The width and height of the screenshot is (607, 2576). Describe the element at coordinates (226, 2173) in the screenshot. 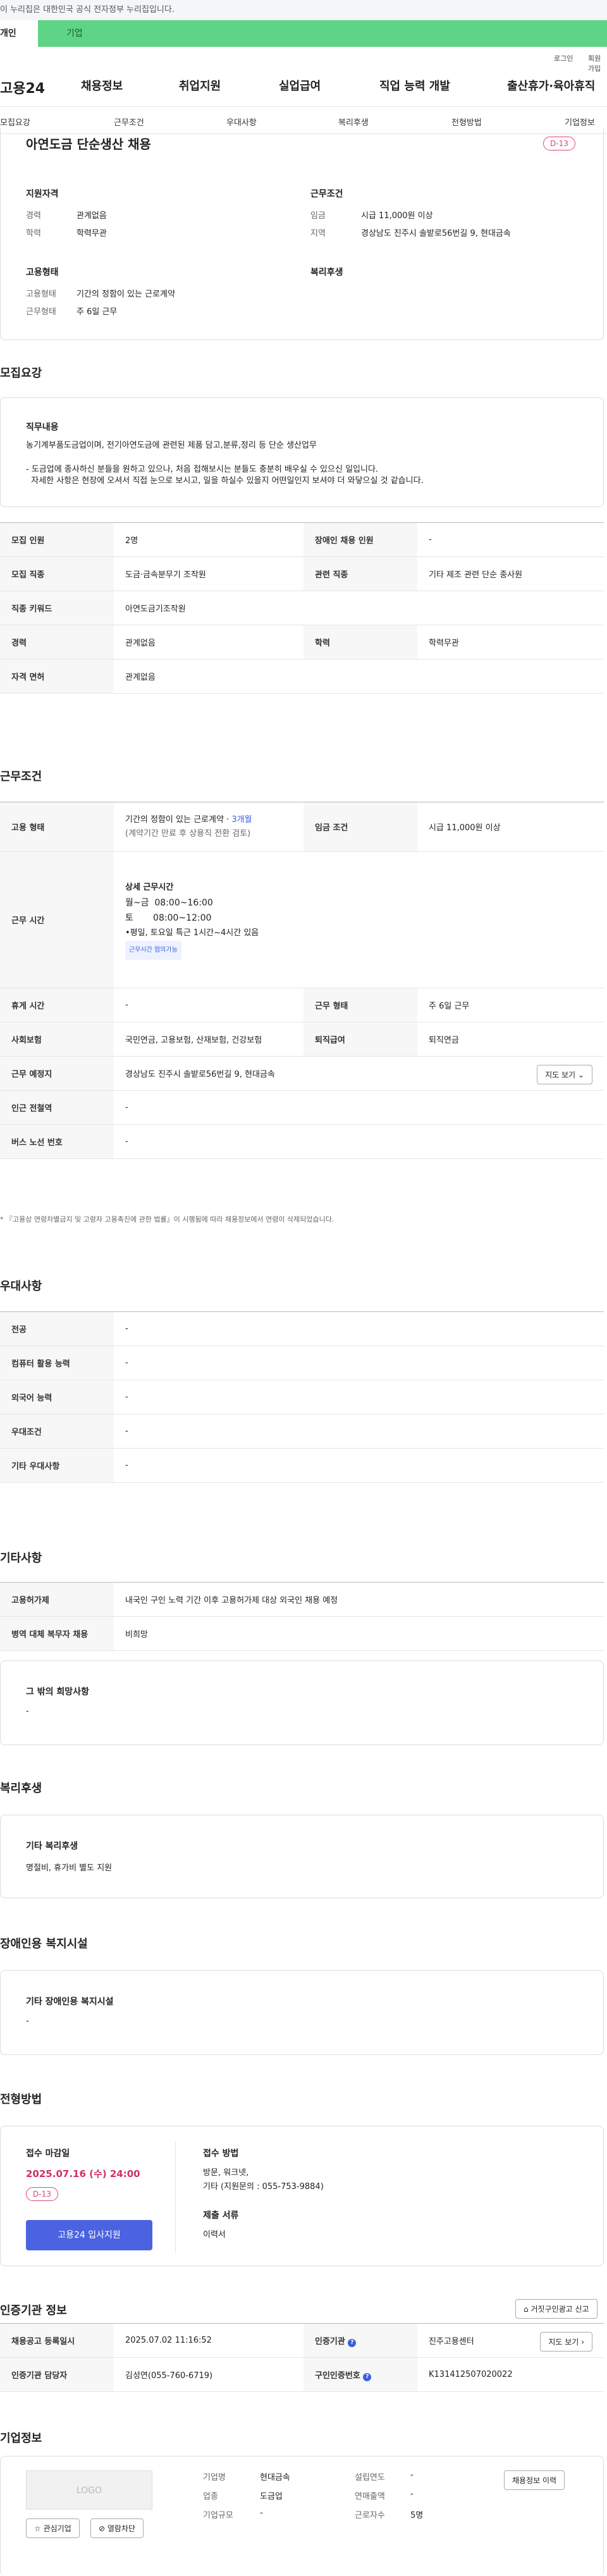

I see `method-value: 방문, 워크넷,` at that location.